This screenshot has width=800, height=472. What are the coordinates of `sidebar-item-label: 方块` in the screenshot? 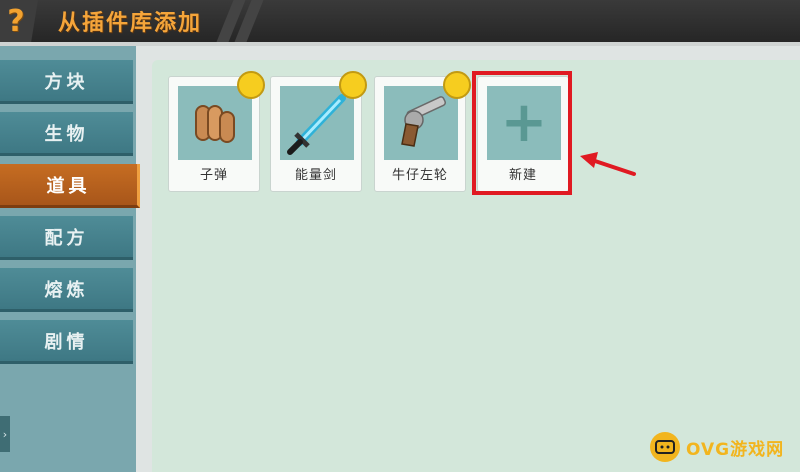 It's located at (66, 82).